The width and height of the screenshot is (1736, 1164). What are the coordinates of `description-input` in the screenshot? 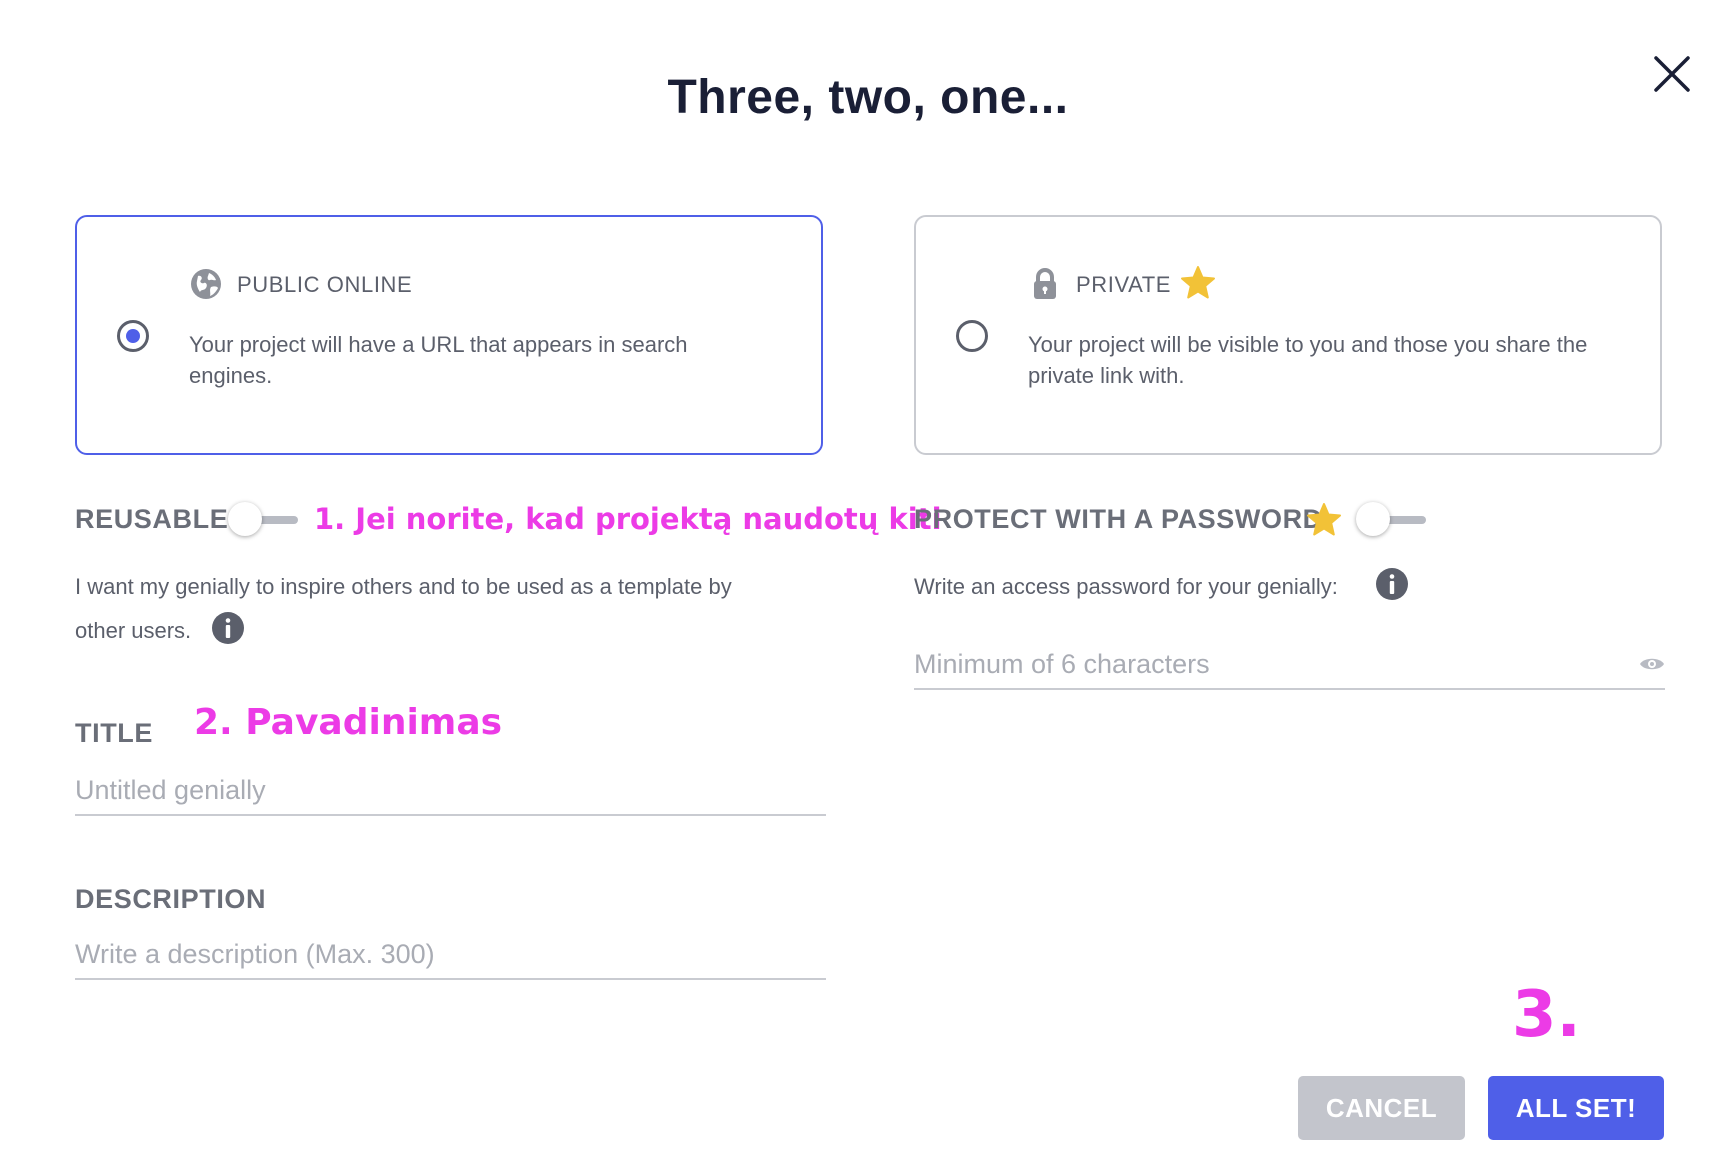 It's located at (450, 954).